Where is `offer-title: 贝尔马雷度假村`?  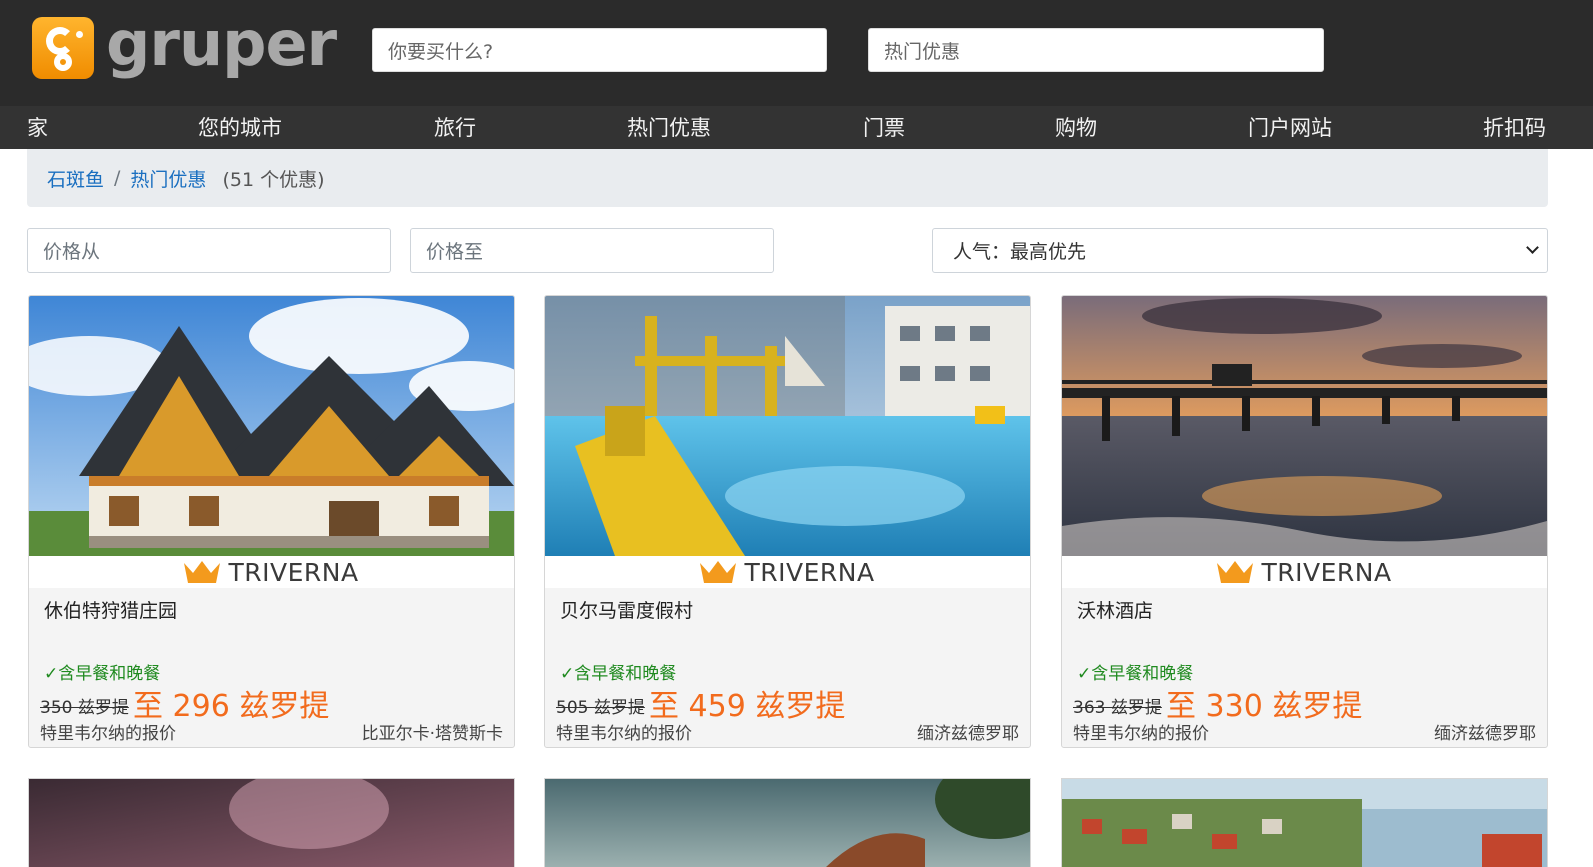
offer-title: 贝尔马雷度假村 is located at coordinates (626, 609).